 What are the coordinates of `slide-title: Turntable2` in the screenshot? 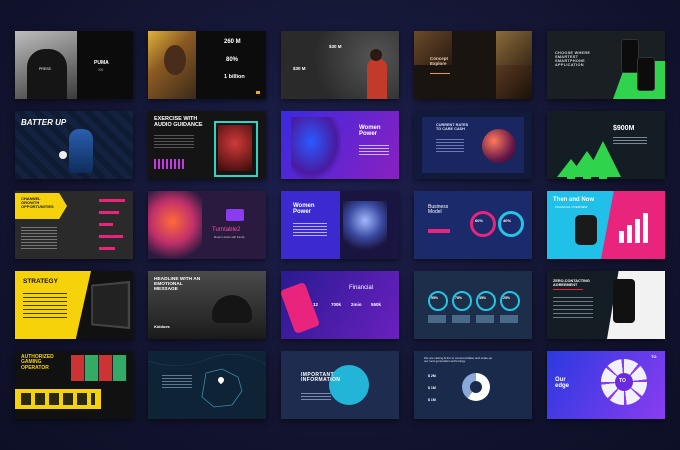 It's located at (226, 230).